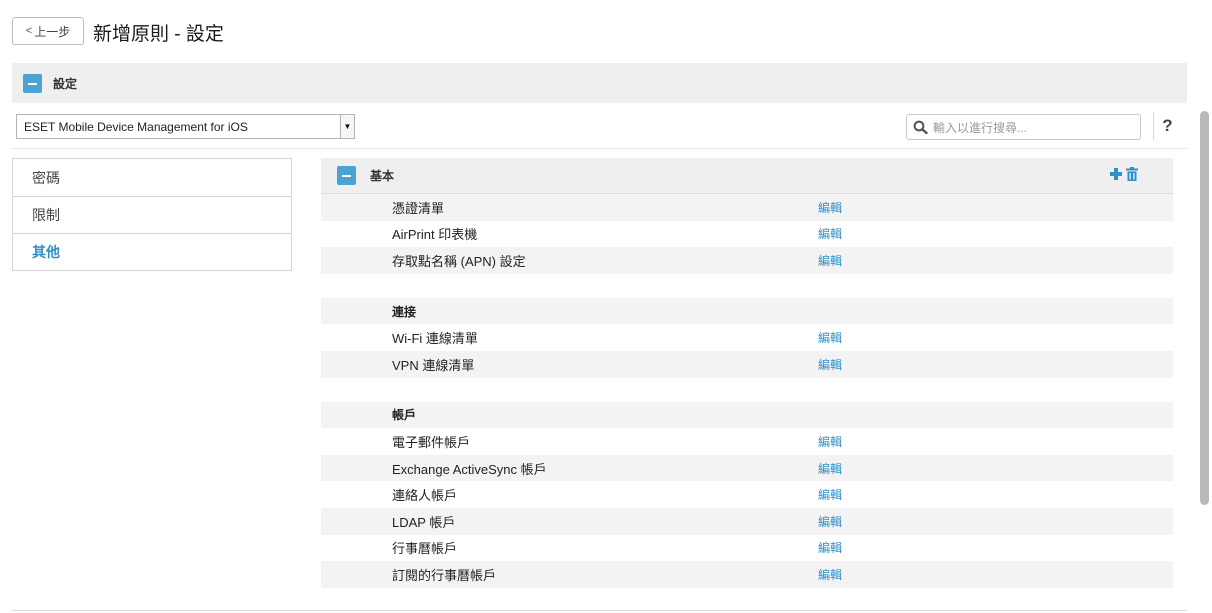 This screenshot has width=1212, height=613. Describe the element at coordinates (424, 522) in the screenshot. I see `setting-name: LDAP 帳戶` at that location.